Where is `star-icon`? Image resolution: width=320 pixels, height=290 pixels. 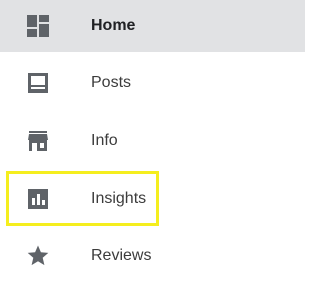
star-icon is located at coordinates (38, 256).